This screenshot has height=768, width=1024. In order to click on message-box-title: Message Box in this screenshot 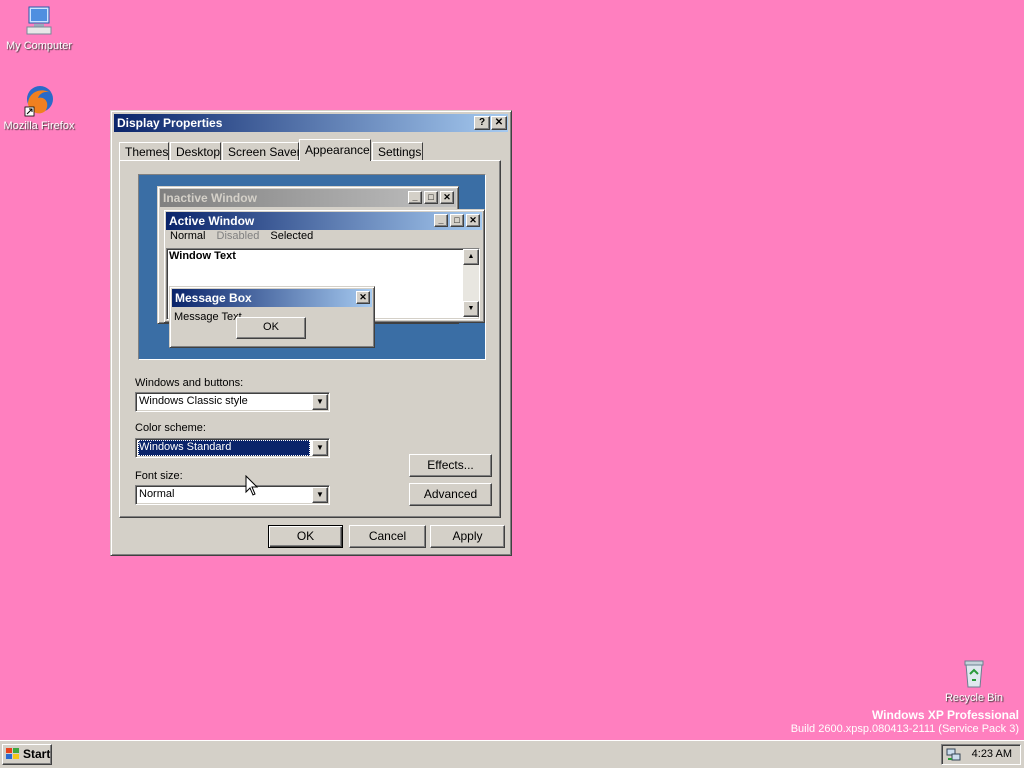, I will do `click(213, 298)`.